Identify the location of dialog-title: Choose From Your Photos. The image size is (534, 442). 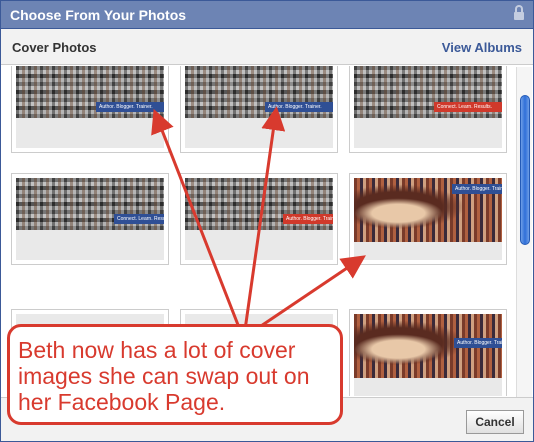
(98, 15).